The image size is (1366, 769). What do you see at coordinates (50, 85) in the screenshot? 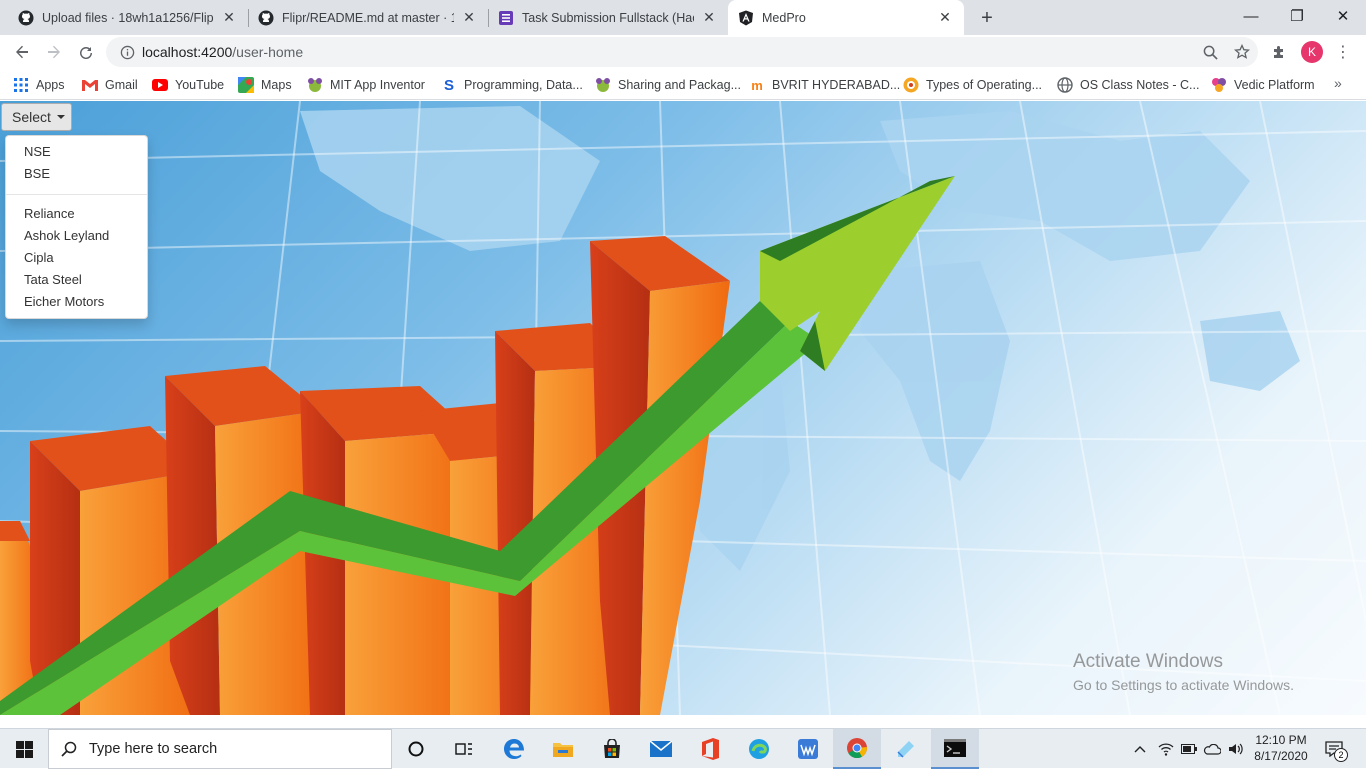
I see `bookmark-label: Apps` at bounding box center [50, 85].